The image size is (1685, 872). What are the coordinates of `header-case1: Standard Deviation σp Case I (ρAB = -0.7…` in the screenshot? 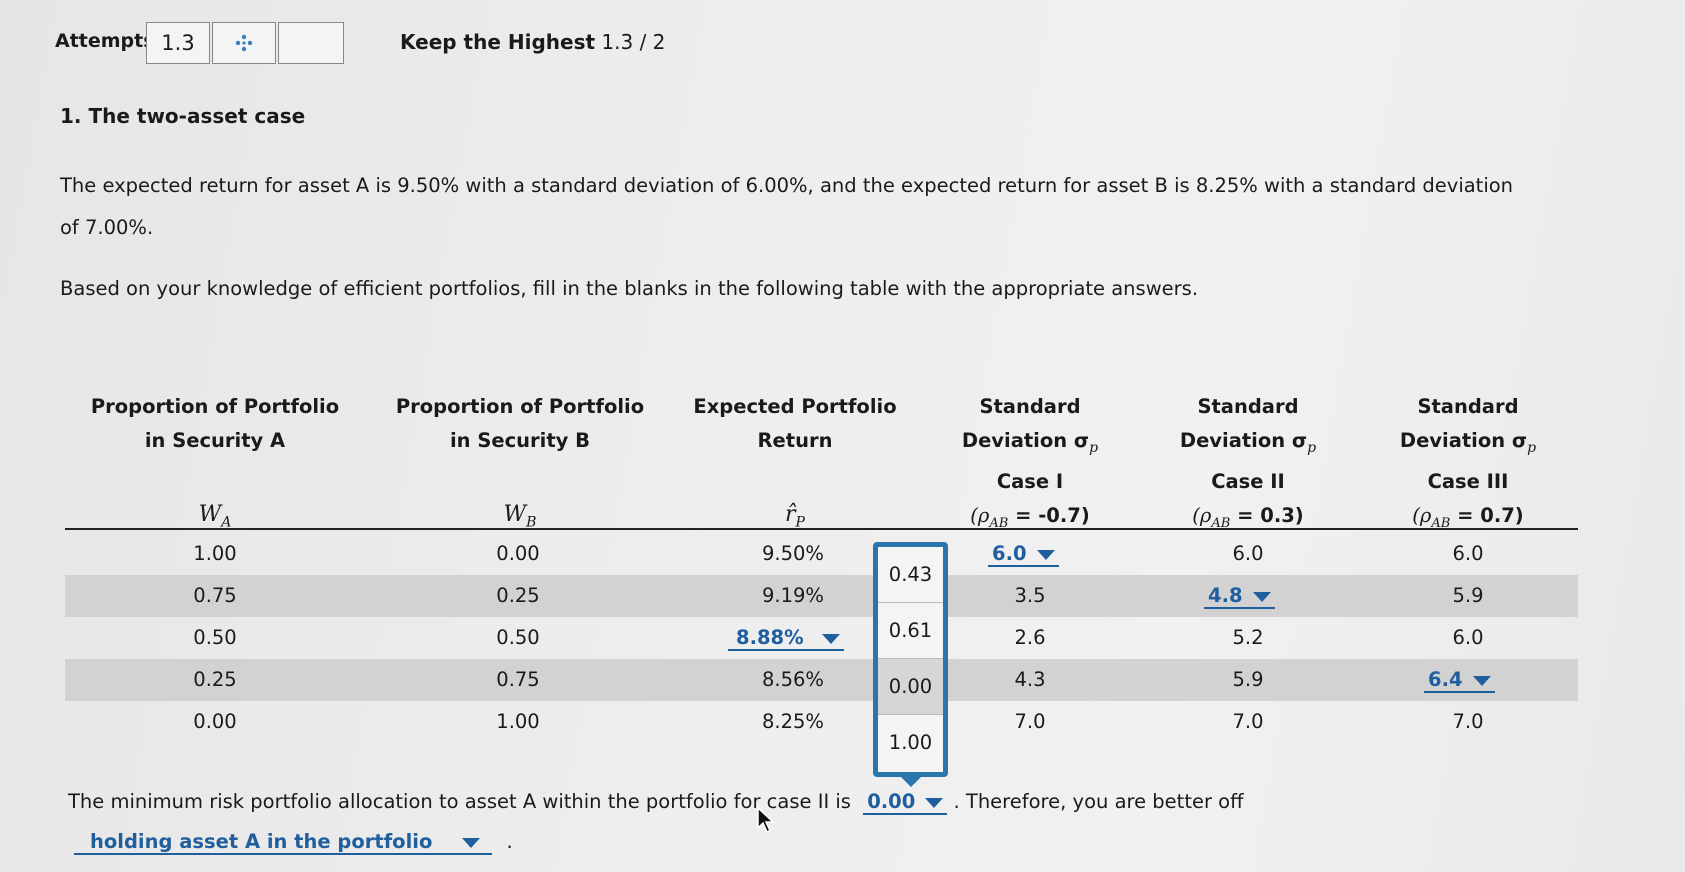 It's located at (1030, 465).